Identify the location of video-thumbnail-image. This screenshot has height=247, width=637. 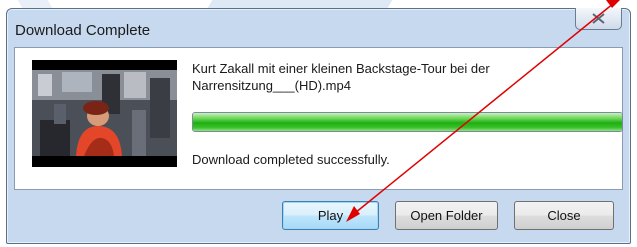
(104, 113).